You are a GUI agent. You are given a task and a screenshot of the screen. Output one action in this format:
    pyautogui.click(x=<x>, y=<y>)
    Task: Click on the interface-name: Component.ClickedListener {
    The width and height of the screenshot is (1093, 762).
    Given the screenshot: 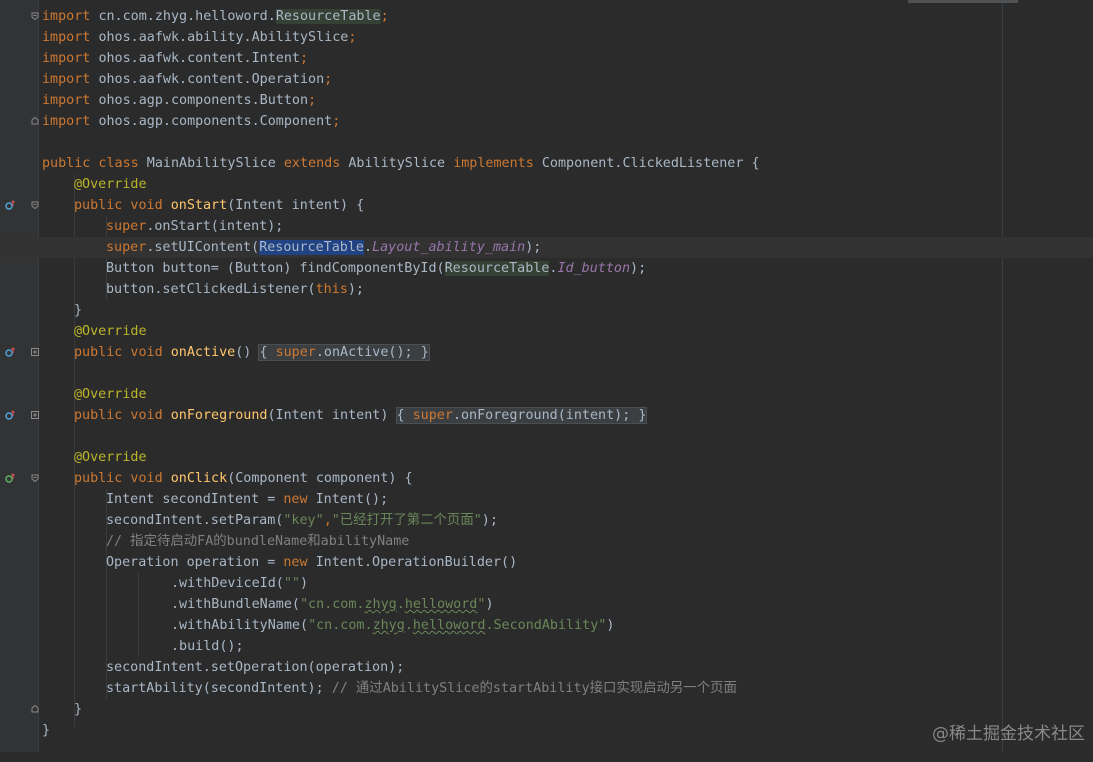 What is the action you would take?
    pyautogui.click(x=646, y=163)
    